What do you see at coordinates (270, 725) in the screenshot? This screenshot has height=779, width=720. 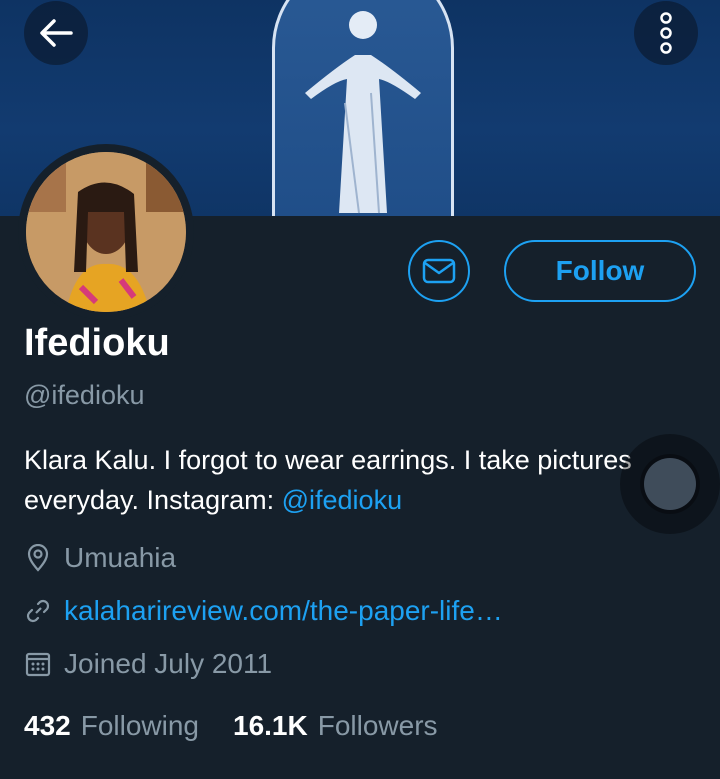 I see `followers-count: 16.1K` at bounding box center [270, 725].